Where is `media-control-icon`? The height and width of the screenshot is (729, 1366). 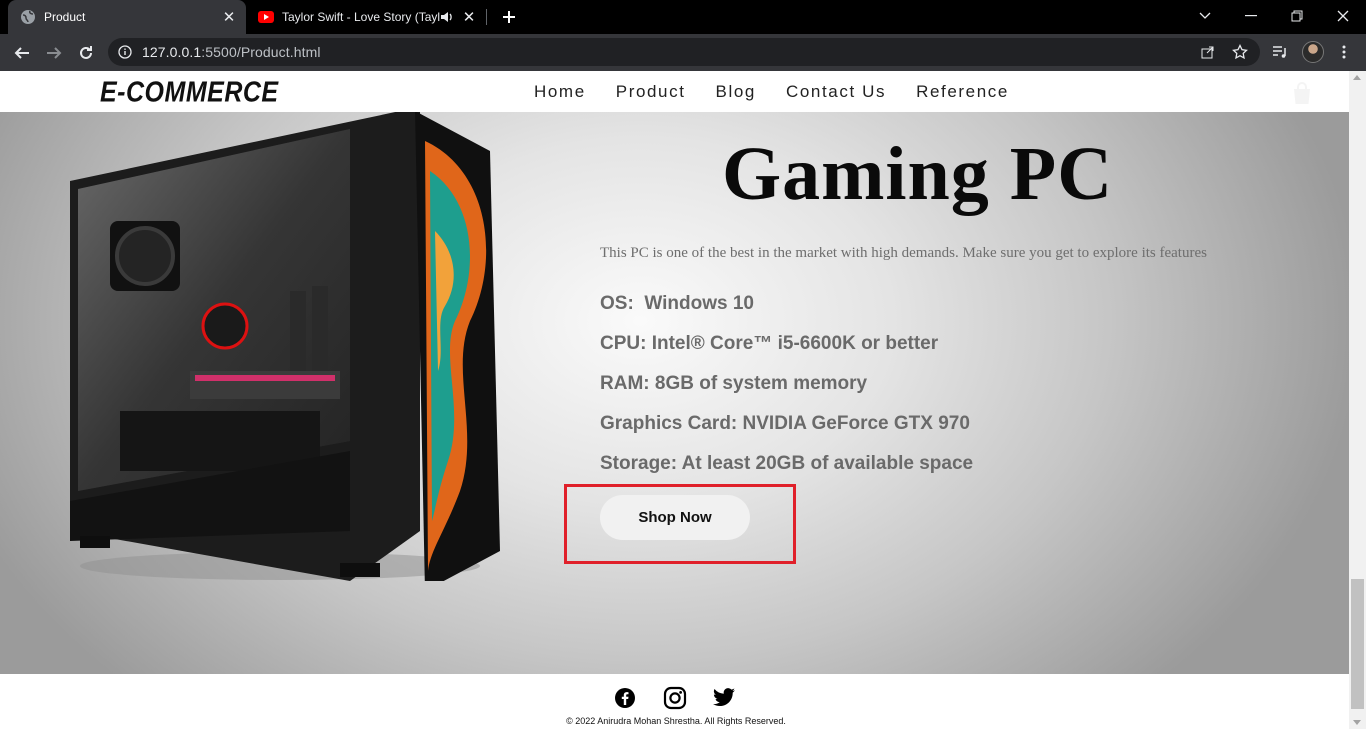 media-control-icon is located at coordinates (1280, 52).